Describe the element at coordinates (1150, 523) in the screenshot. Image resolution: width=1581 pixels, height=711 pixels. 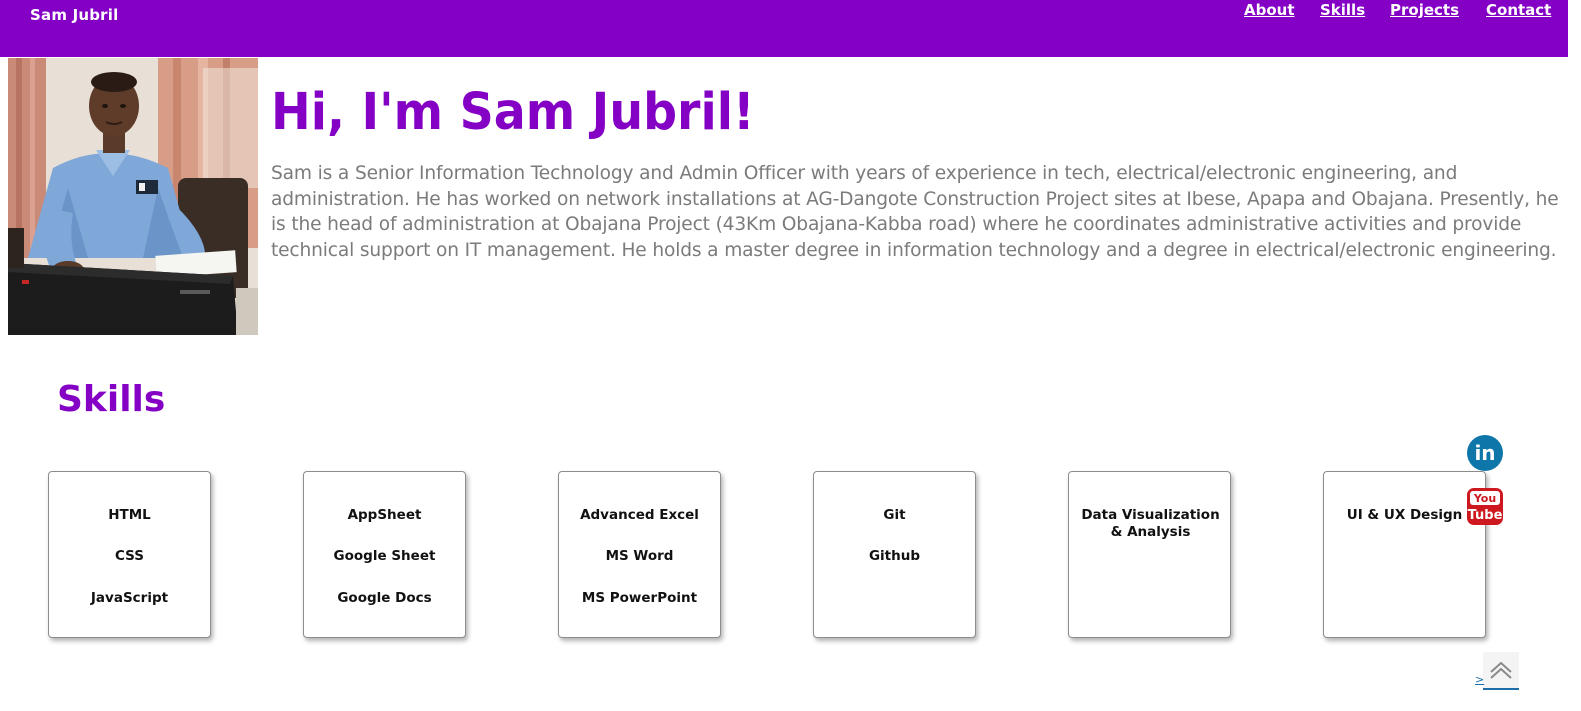
I see `skill-item: Data Visualization & Analysis` at that location.